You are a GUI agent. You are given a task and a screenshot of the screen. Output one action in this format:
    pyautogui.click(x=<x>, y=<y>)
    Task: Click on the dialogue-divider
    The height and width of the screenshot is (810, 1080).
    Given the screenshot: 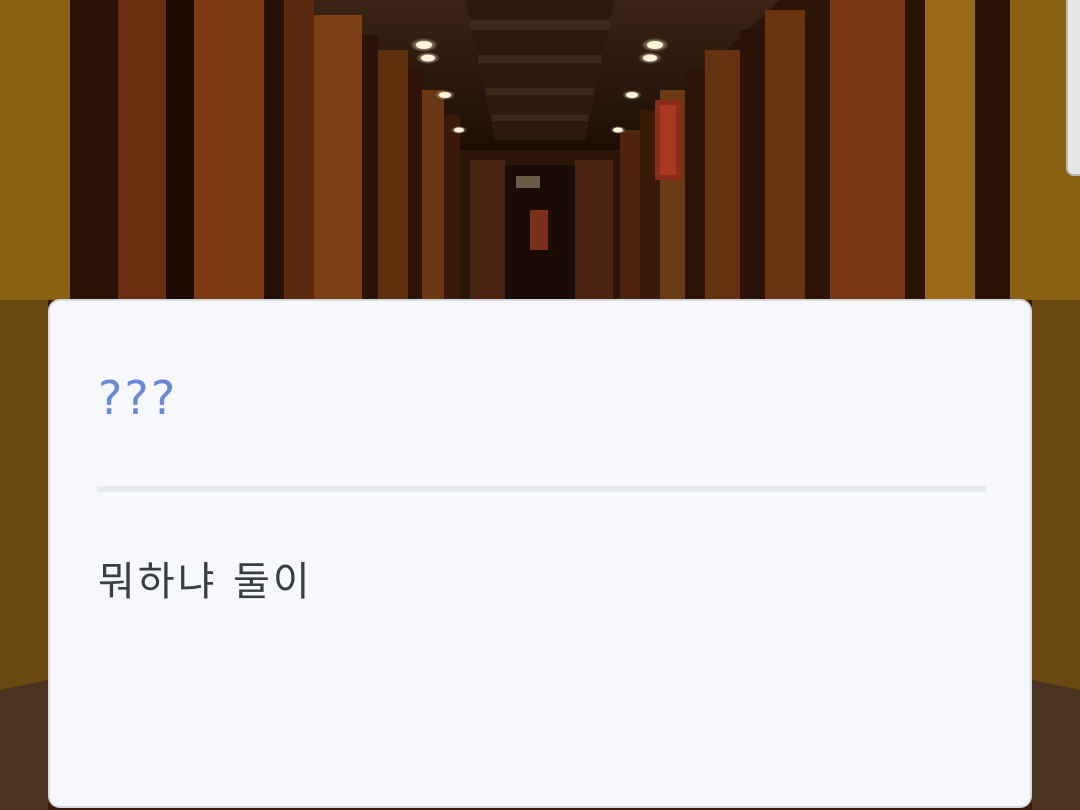 What is the action you would take?
    pyautogui.click(x=541, y=489)
    